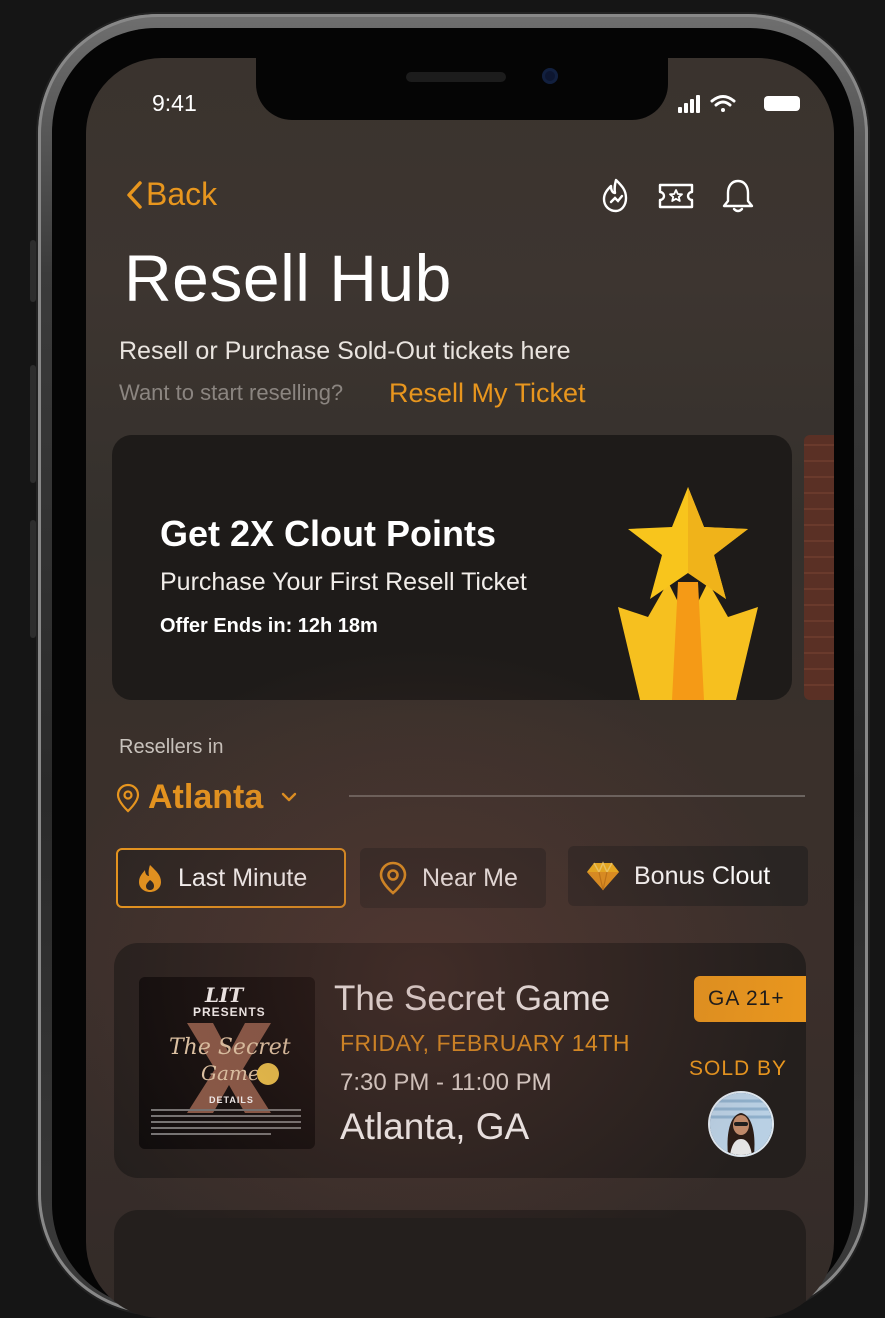 This screenshot has height=1318, width=885. I want to click on page-subtitle: Resell or Purchase Sold-Out tickets here, so click(345, 351).